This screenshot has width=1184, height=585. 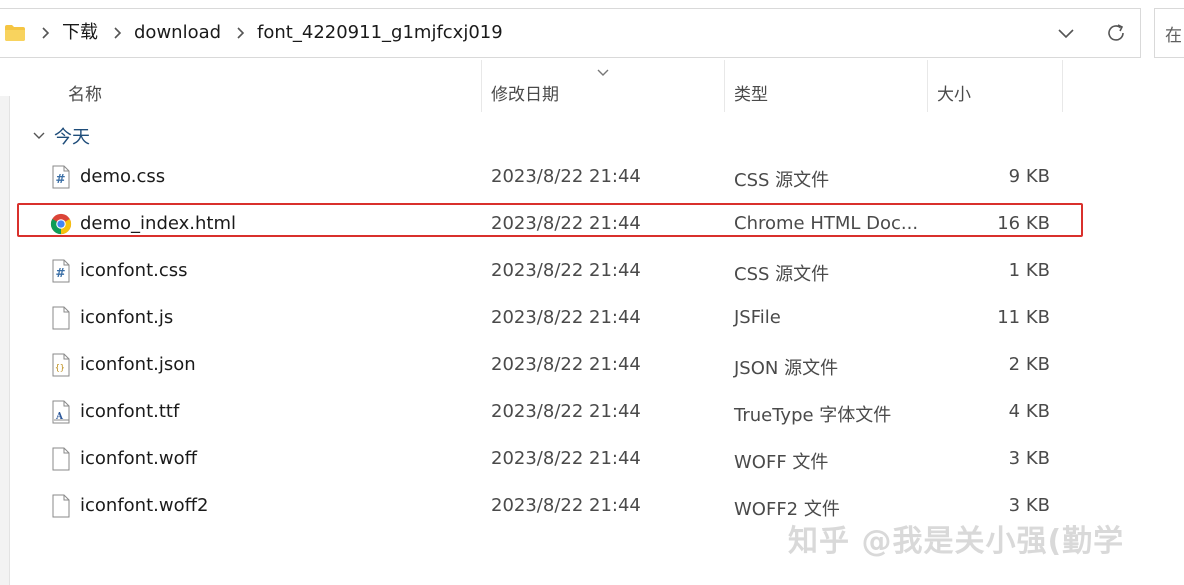 I want to click on file-type: JSFile, so click(x=757, y=317).